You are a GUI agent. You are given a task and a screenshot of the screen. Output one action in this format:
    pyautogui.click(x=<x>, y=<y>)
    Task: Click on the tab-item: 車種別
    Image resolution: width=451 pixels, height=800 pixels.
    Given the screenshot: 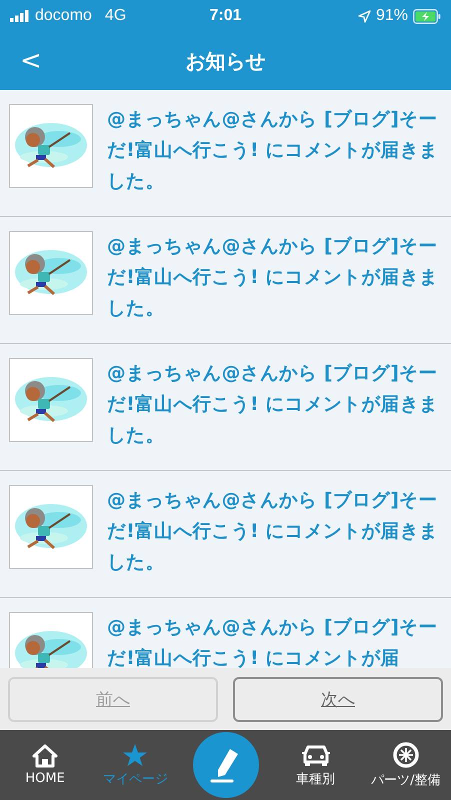 What is the action you would take?
    pyautogui.click(x=315, y=765)
    